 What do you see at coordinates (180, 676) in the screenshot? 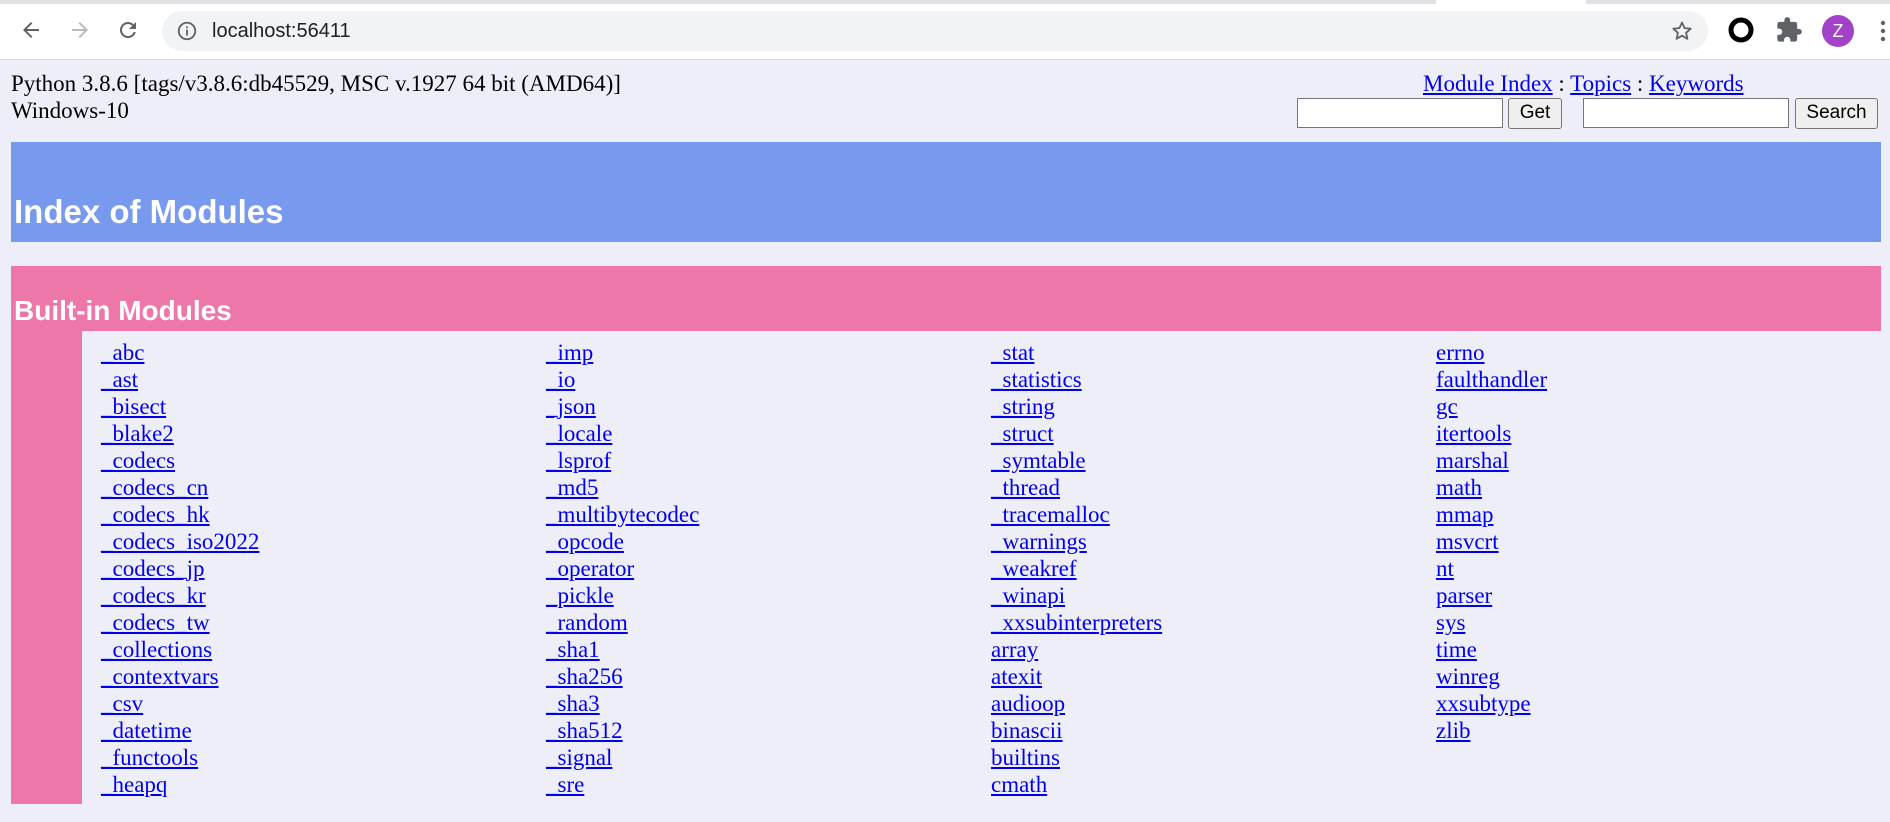
I see `module-link: _contextvars` at bounding box center [180, 676].